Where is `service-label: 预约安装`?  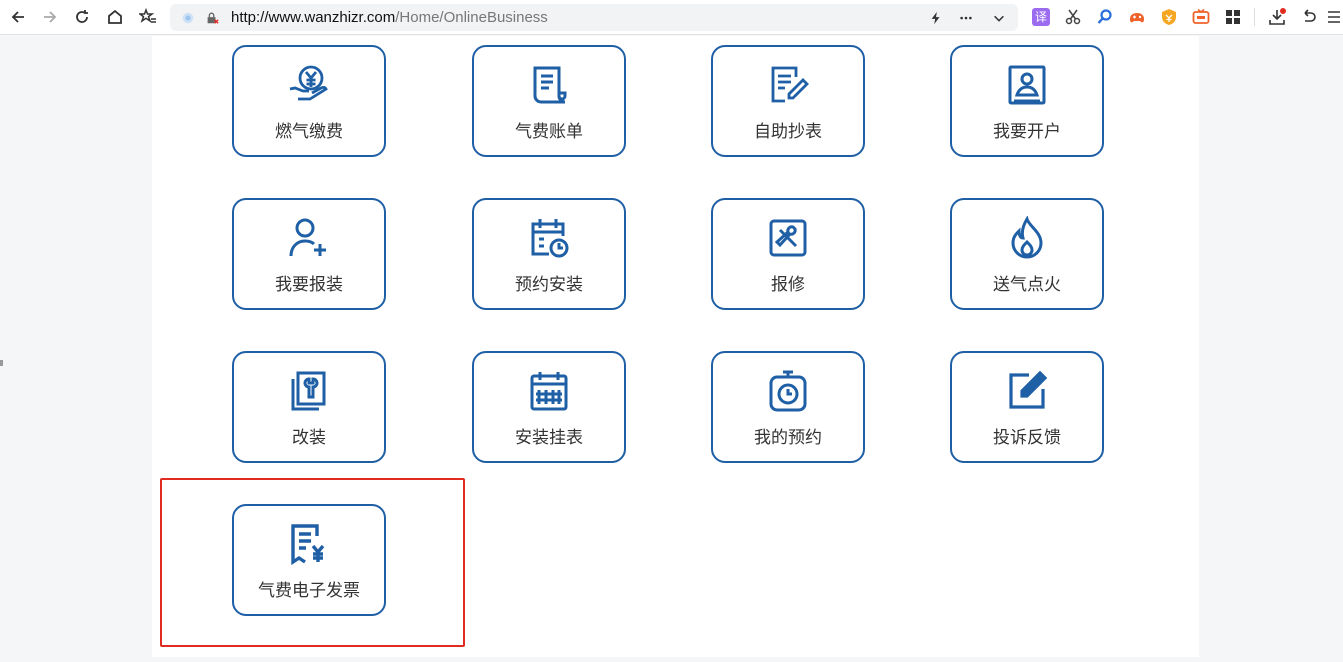 service-label: 预约安装 is located at coordinates (549, 285).